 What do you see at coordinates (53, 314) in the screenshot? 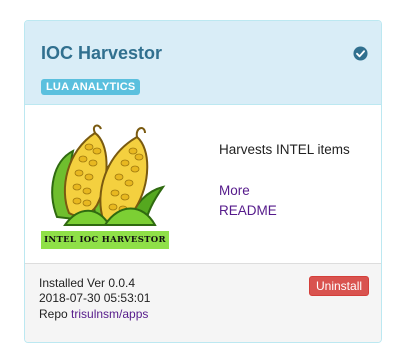
I see `repo-label: Repo` at bounding box center [53, 314].